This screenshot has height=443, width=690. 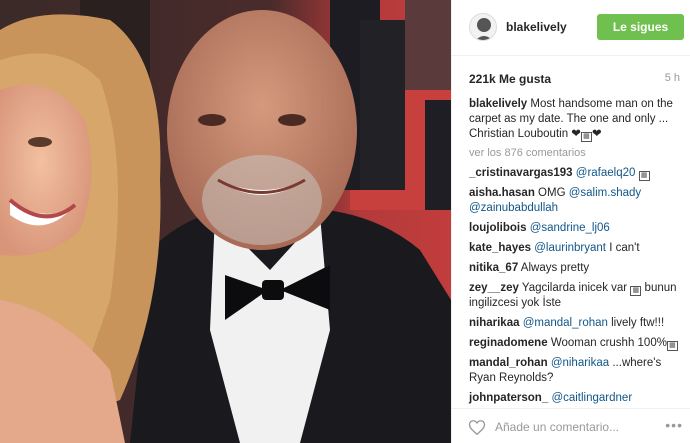 I want to click on comment-text: Always pretty, so click(x=555, y=268).